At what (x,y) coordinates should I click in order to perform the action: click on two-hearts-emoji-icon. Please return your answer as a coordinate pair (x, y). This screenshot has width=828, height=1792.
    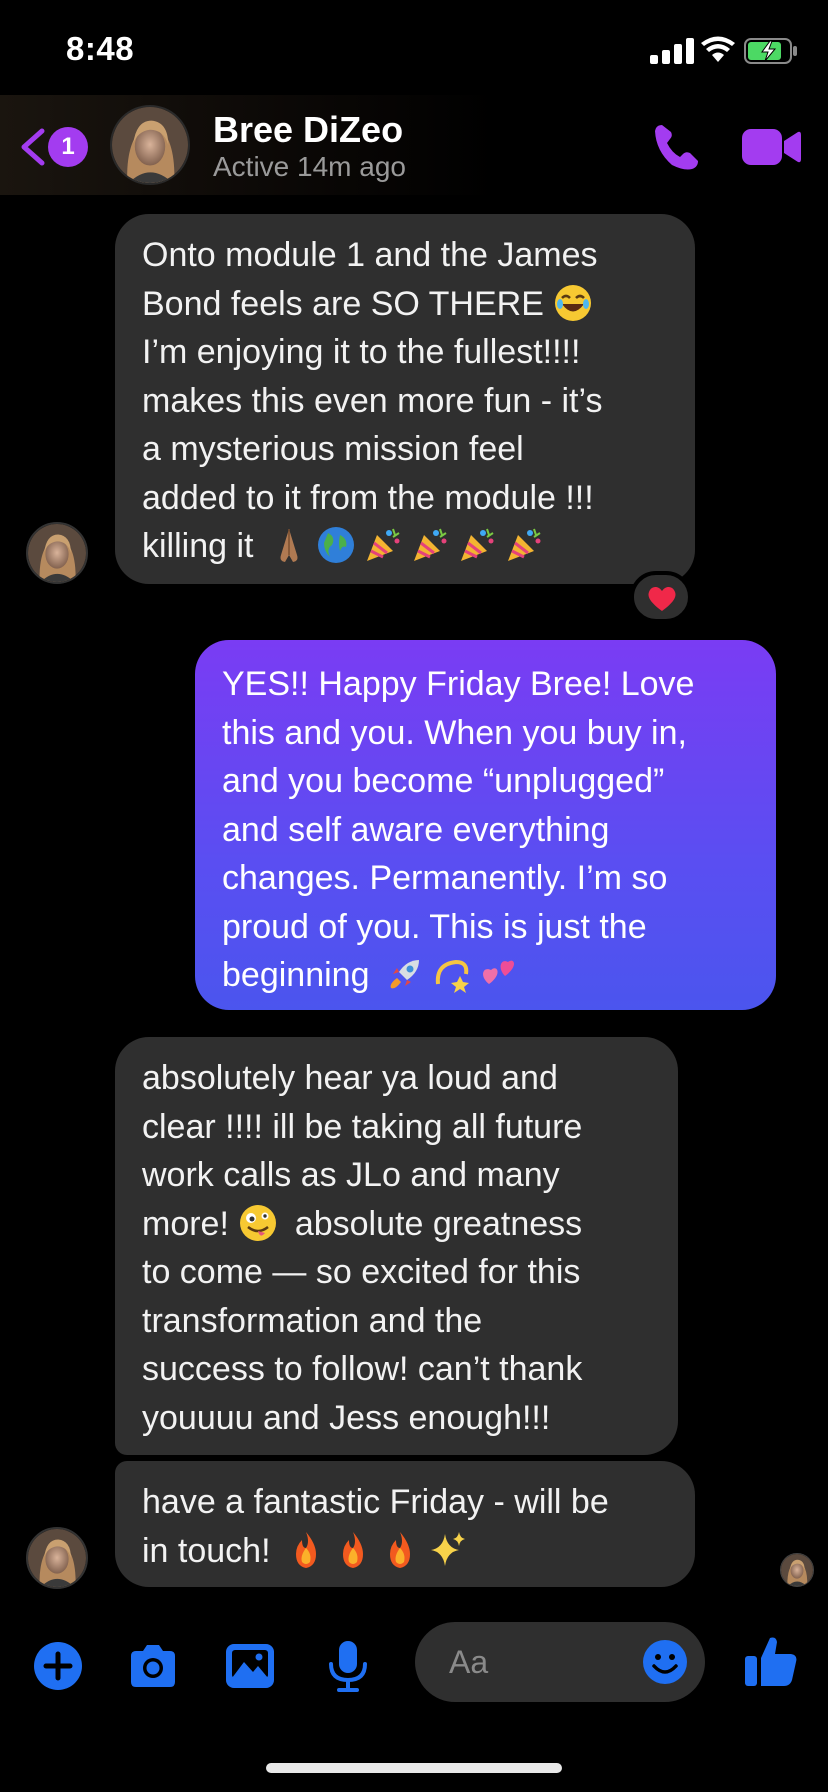
    Looking at the image, I should click on (499, 974).